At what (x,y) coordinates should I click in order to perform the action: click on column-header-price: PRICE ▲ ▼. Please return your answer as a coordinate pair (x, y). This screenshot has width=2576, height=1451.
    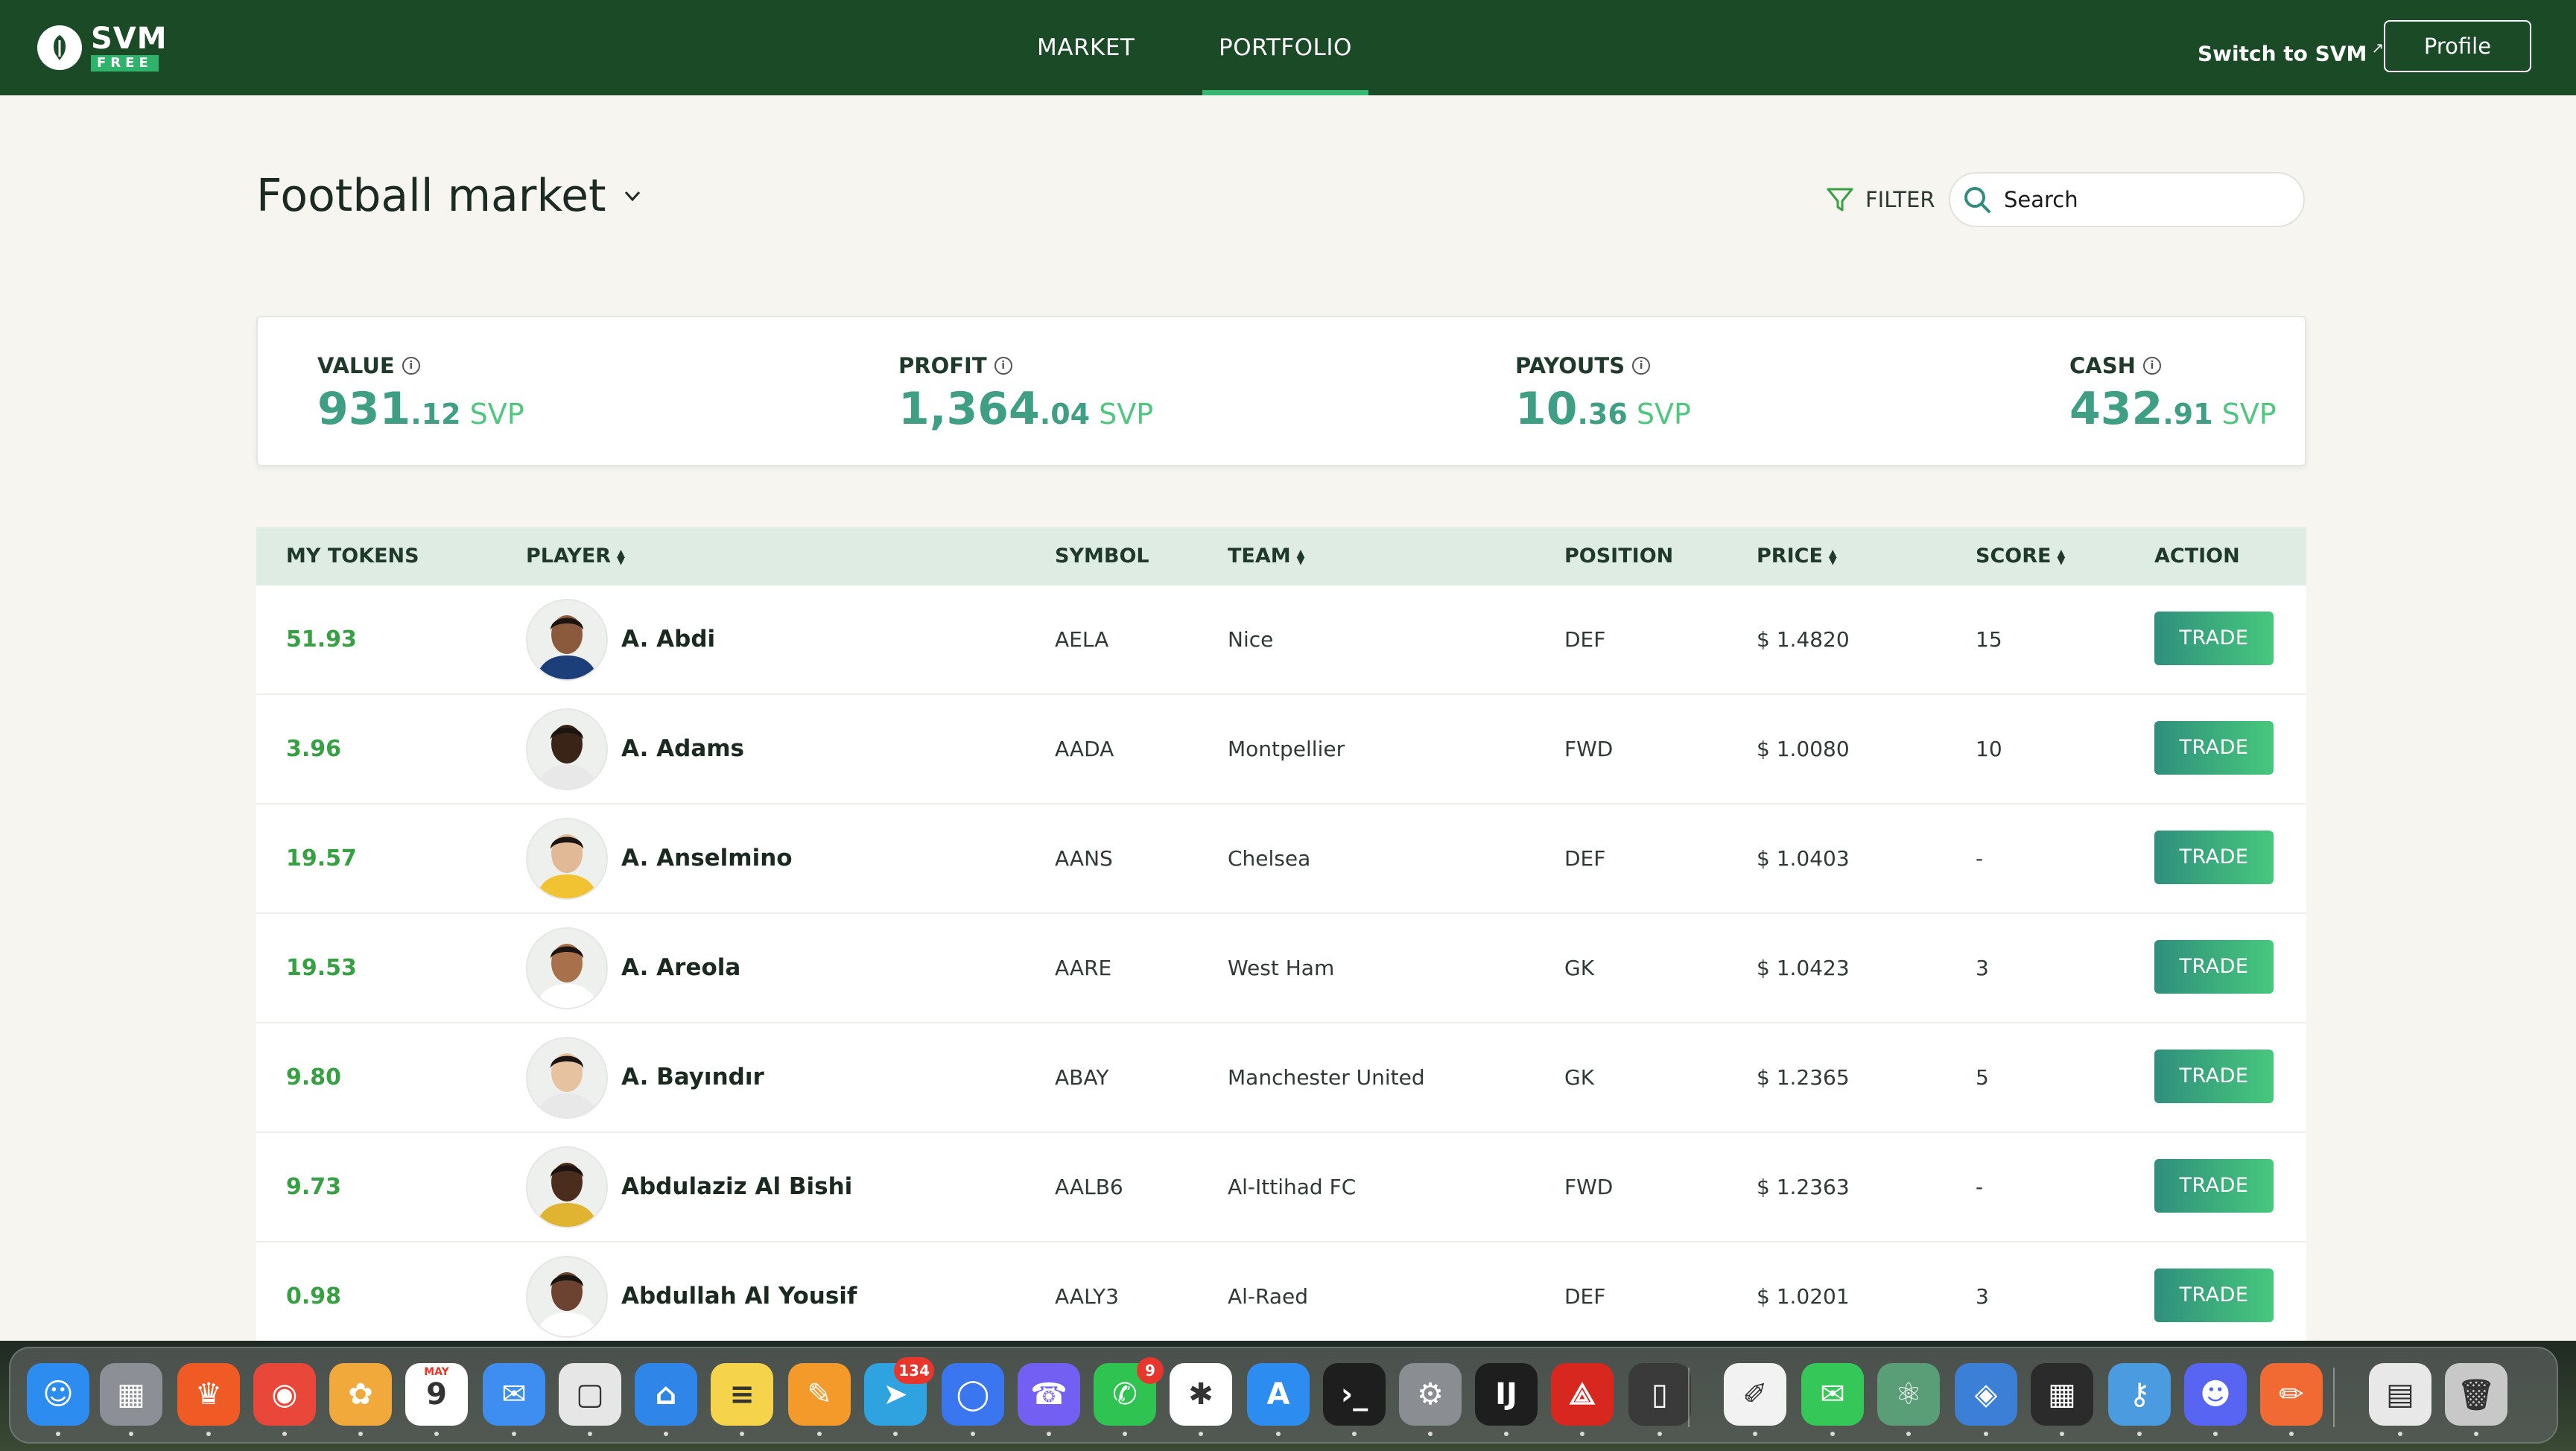
    Looking at the image, I should click on (1797, 556).